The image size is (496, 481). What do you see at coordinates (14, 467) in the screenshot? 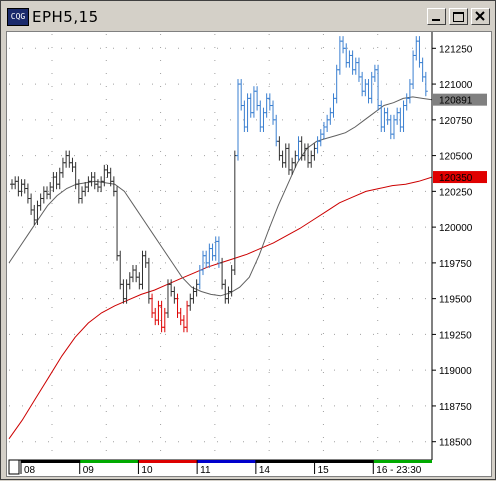
I see `x-axis-handle` at bounding box center [14, 467].